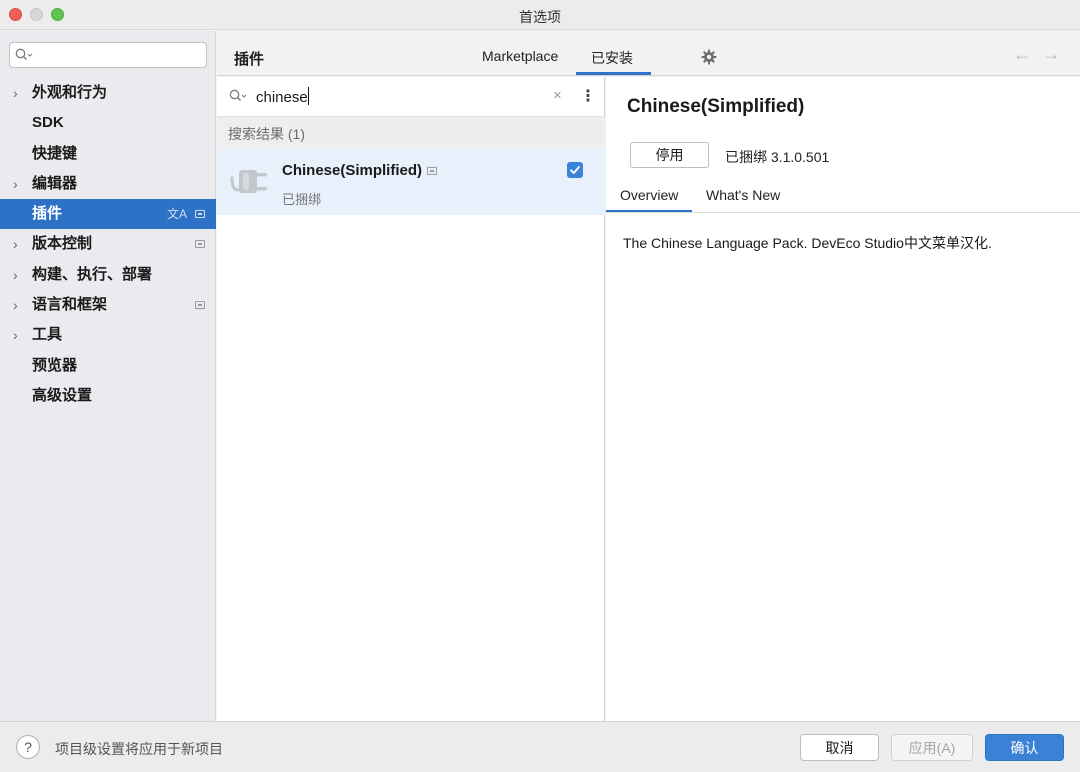 The width and height of the screenshot is (1080, 772). What do you see at coordinates (411, 97) in the screenshot?
I see `plugin-search-box: chinese × ⋮` at bounding box center [411, 97].